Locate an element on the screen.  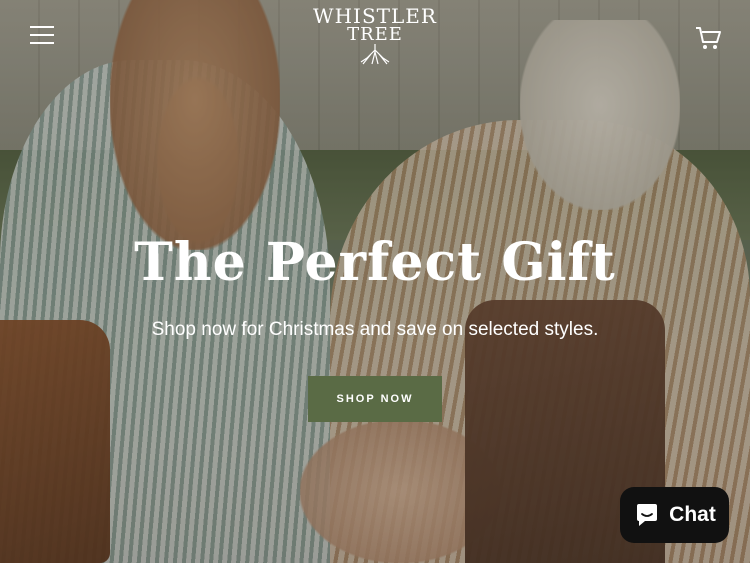
logo-text-line2: TREE is located at coordinates (375, 34).